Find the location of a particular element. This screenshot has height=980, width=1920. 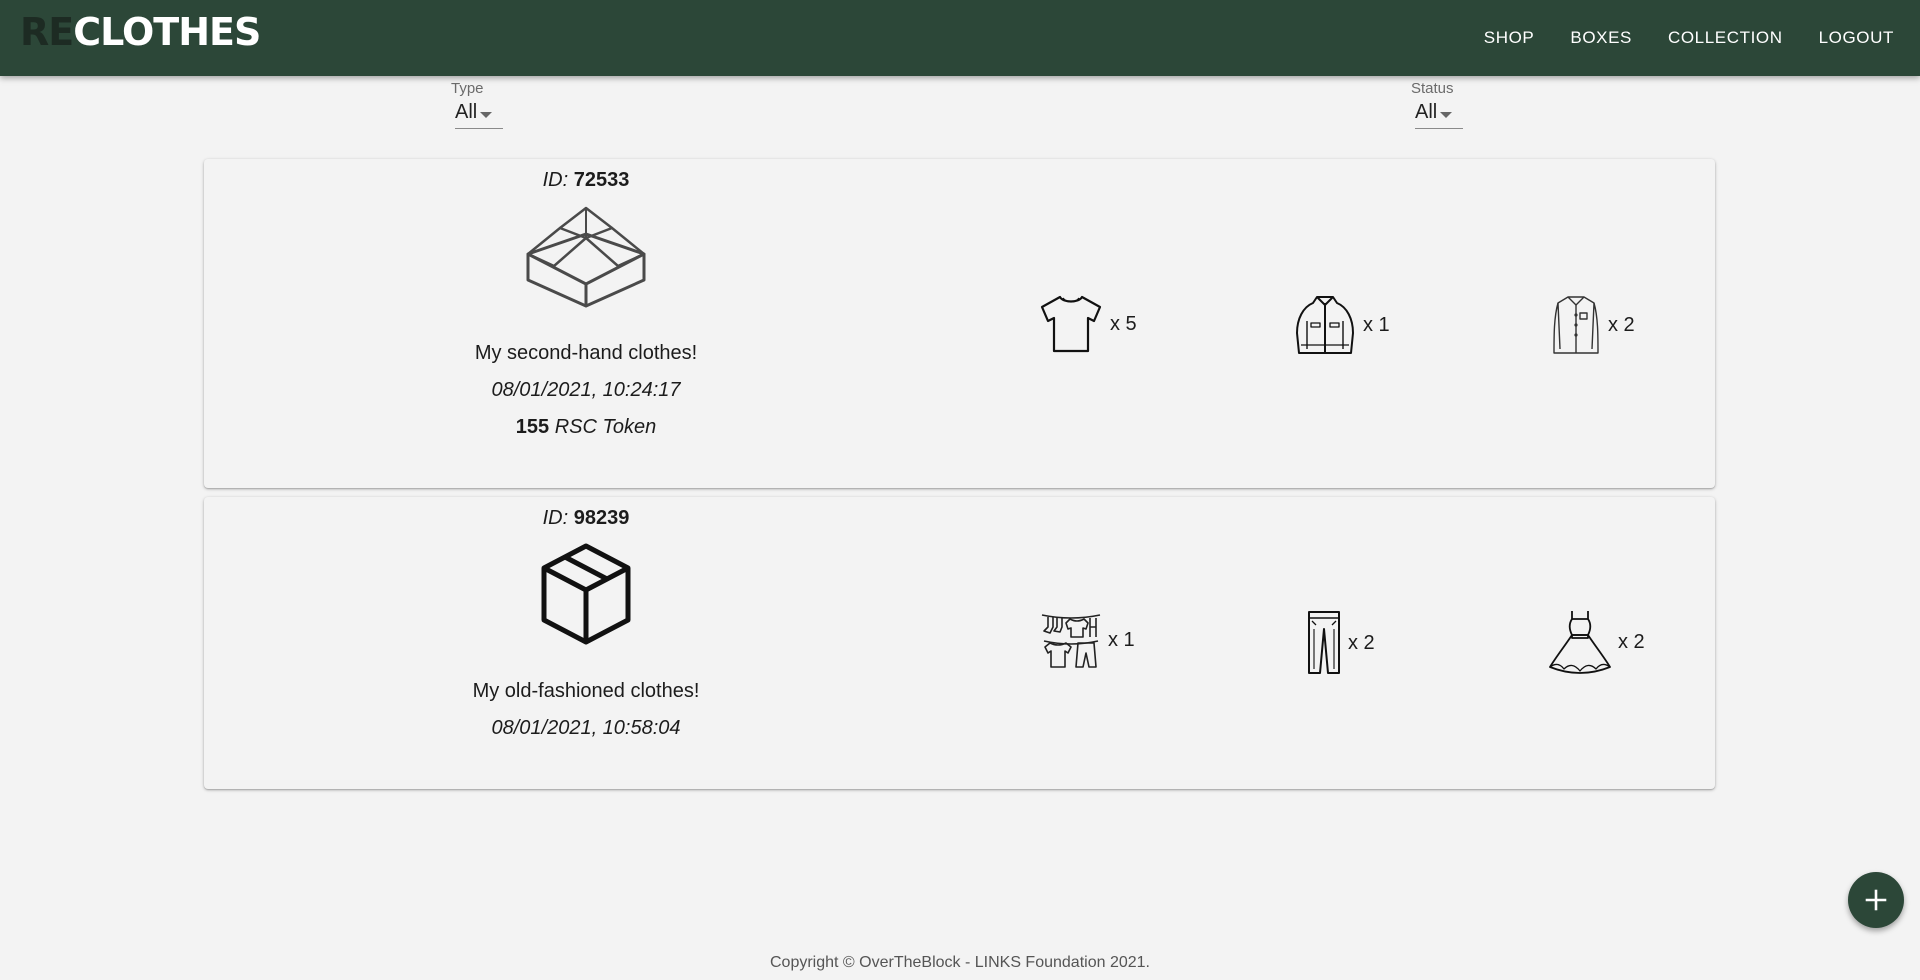

box-id: ID: 72533 is located at coordinates (586, 180).